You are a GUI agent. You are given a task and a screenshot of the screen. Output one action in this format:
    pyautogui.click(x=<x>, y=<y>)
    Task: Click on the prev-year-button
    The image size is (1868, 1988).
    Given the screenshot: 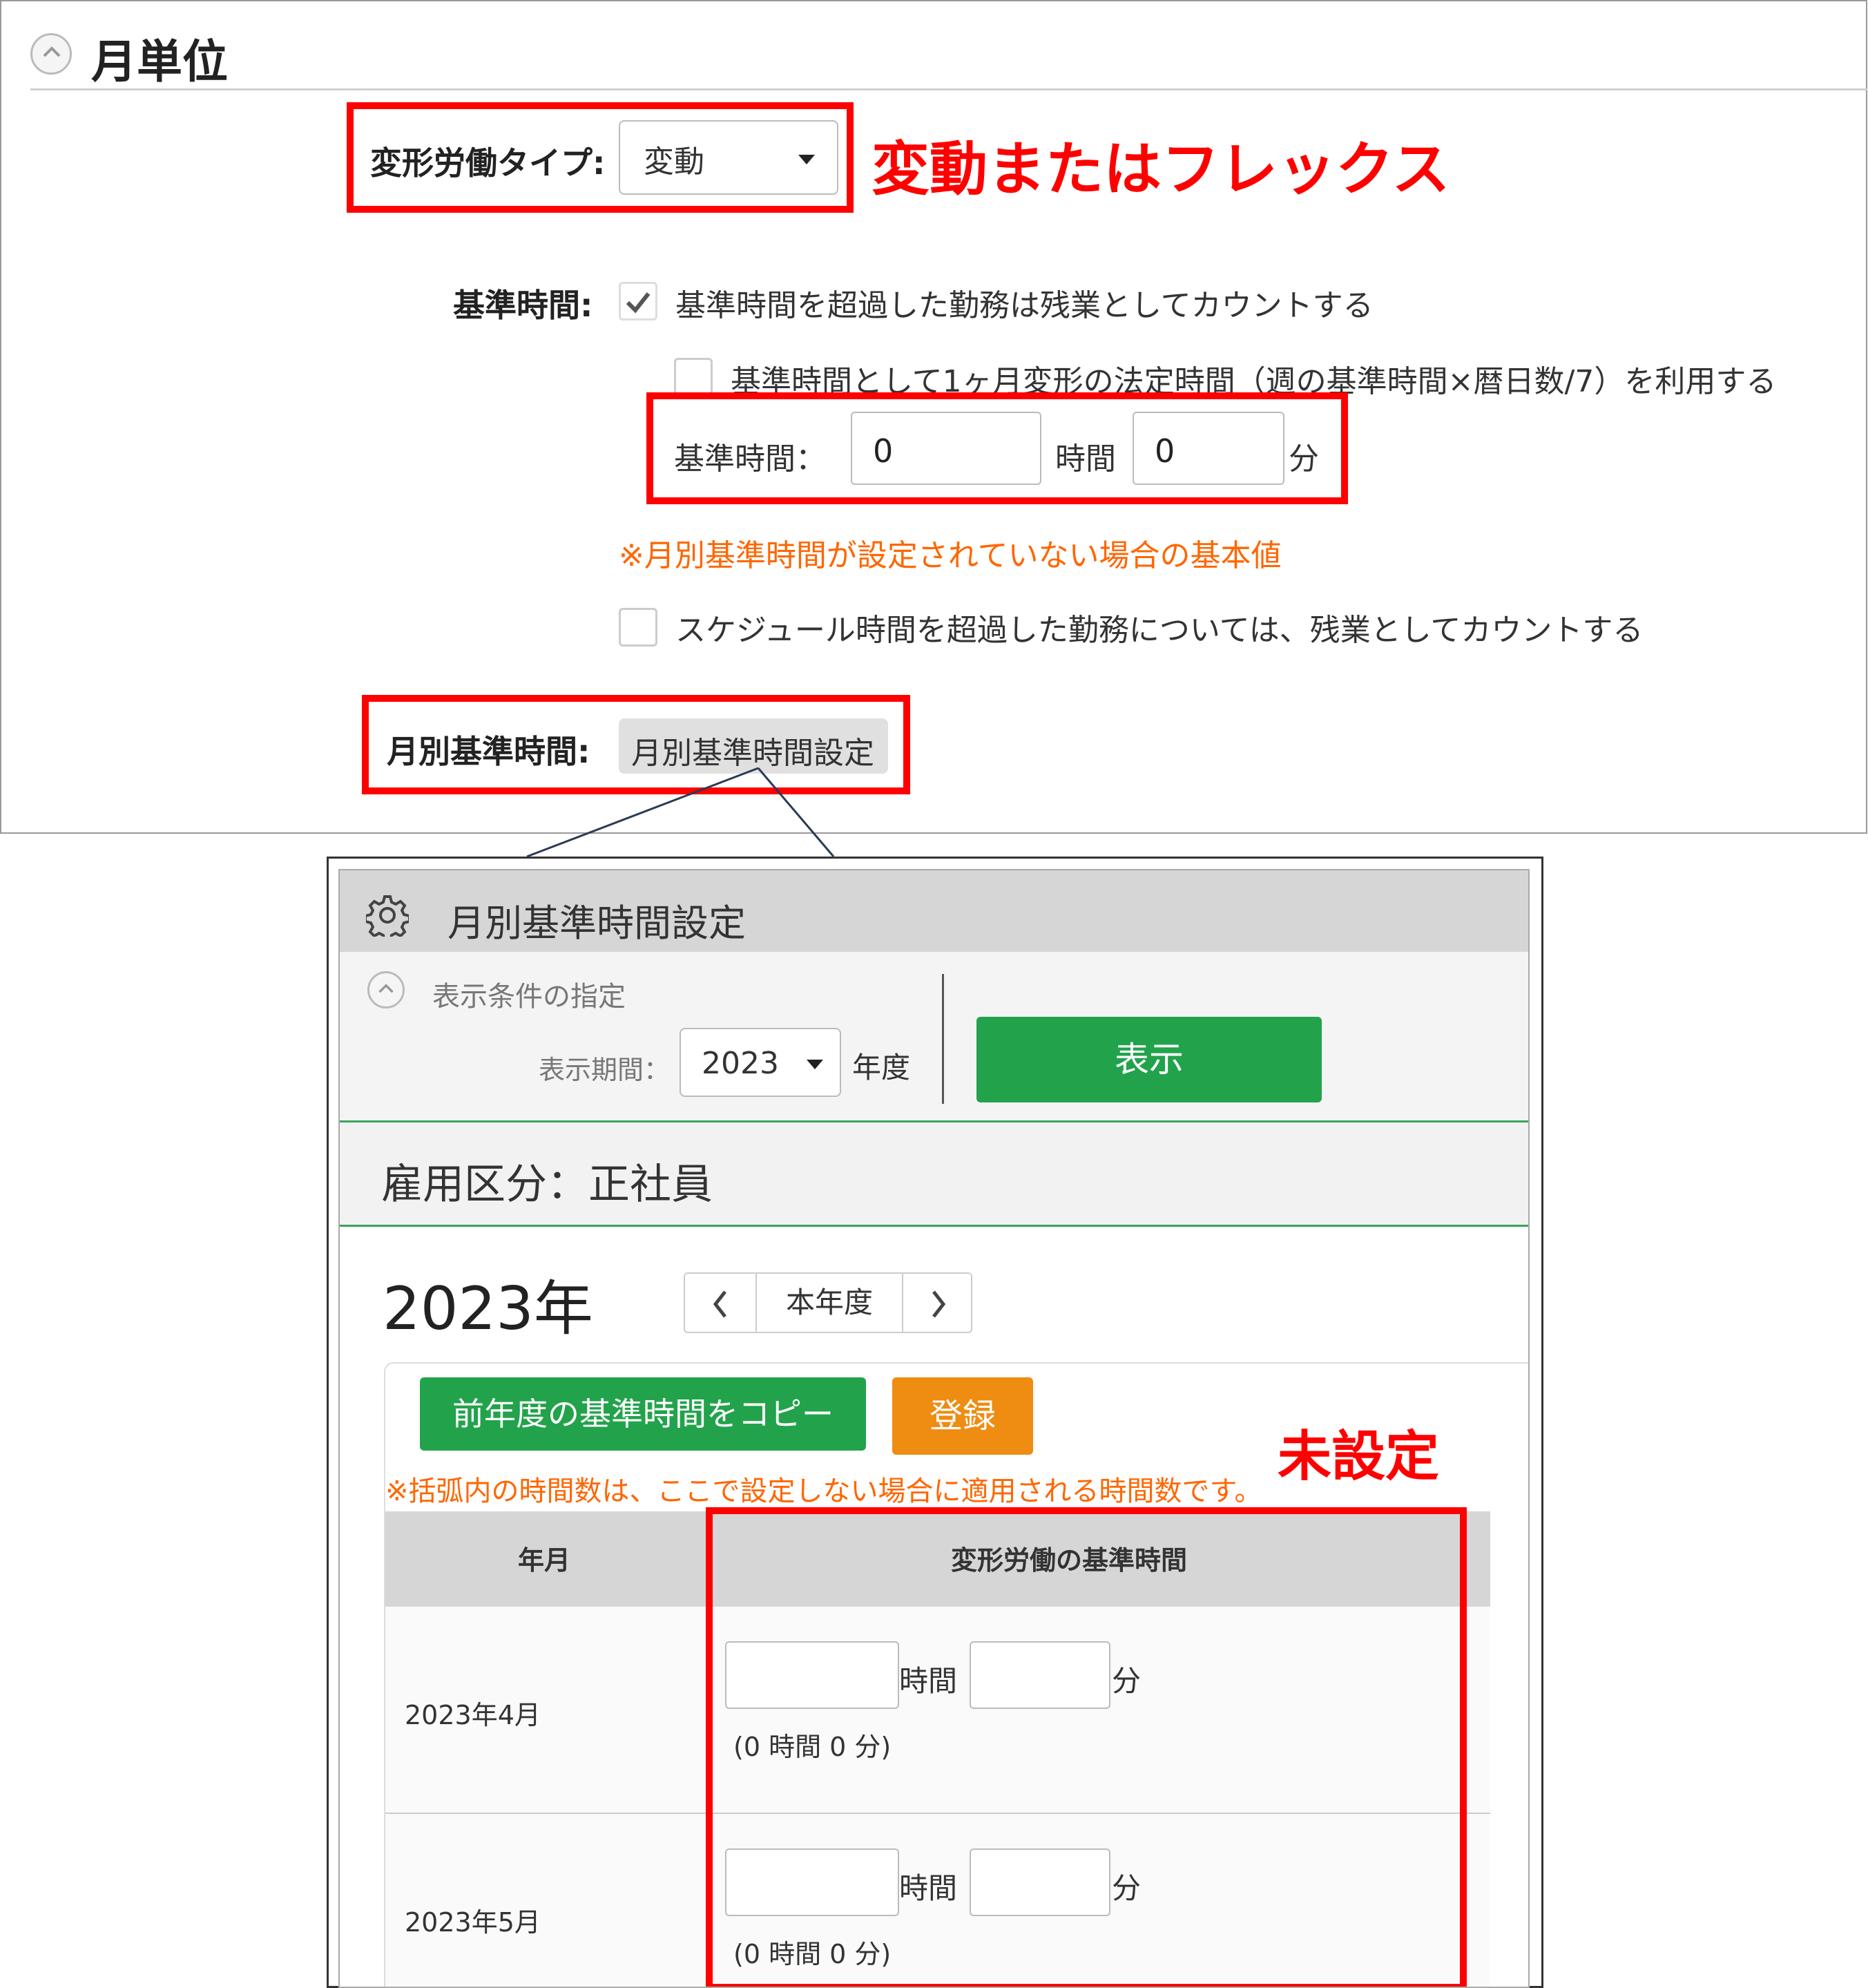 What is the action you would take?
    pyautogui.click(x=721, y=1303)
    